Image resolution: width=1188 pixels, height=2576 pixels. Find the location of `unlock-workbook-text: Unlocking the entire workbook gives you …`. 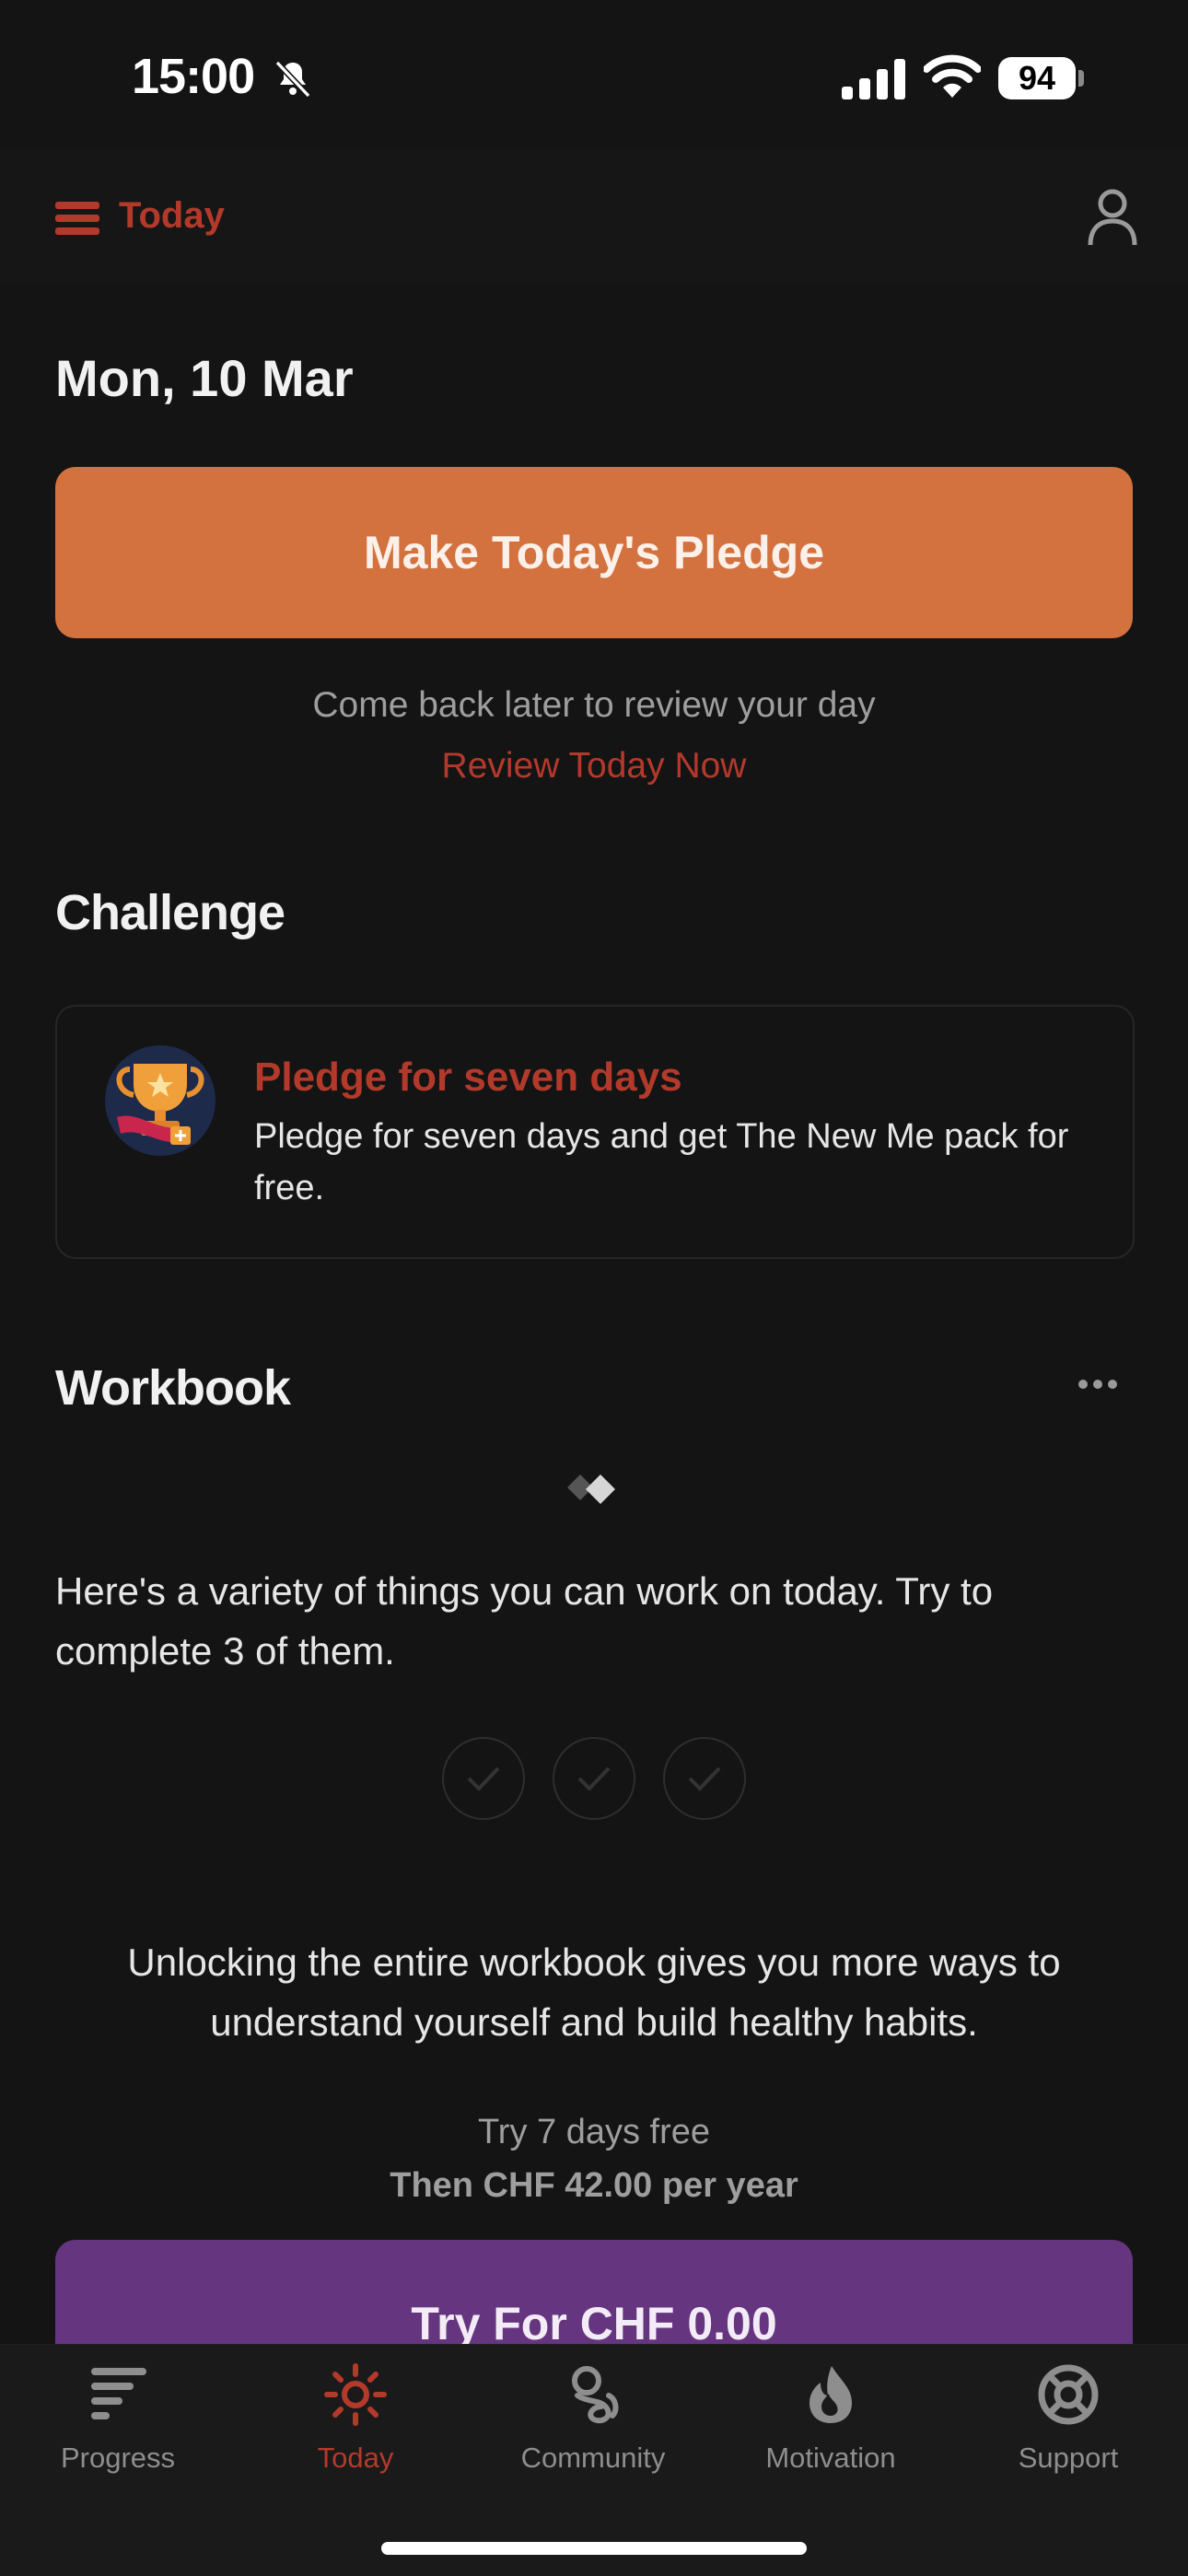

unlock-workbook-text: Unlocking the entire workbook gives you … is located at coordinates (594, 1992).